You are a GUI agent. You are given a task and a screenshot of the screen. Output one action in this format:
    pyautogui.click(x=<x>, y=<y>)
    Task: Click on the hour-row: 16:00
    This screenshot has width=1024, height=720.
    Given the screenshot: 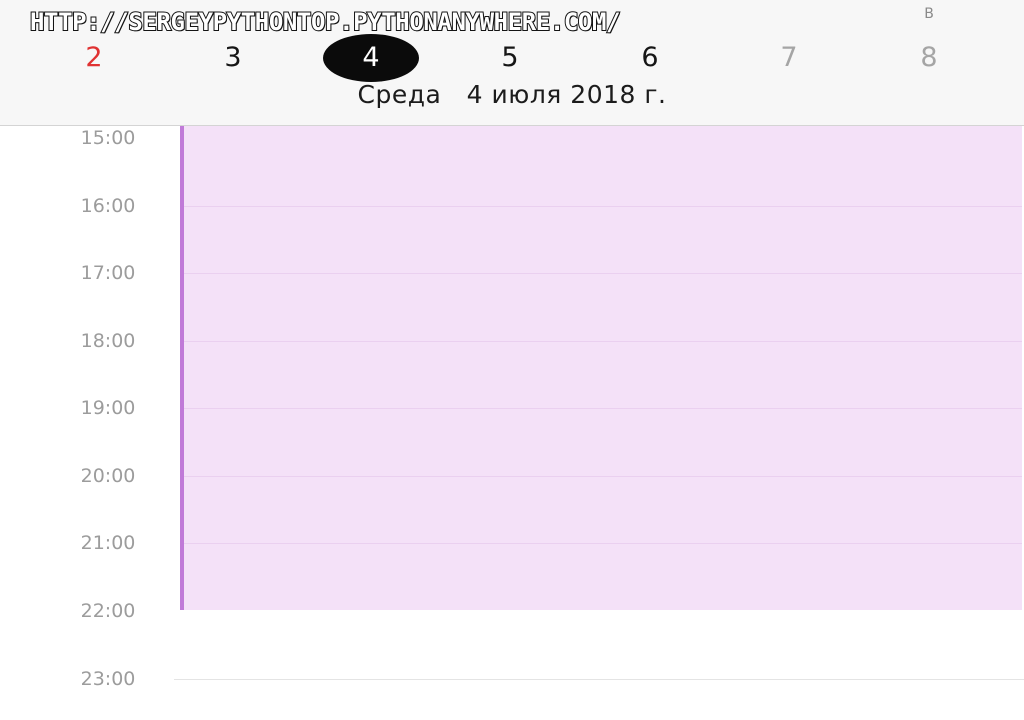 What is the action you would take?
    pyautogui.click(x=512, y=206)
    